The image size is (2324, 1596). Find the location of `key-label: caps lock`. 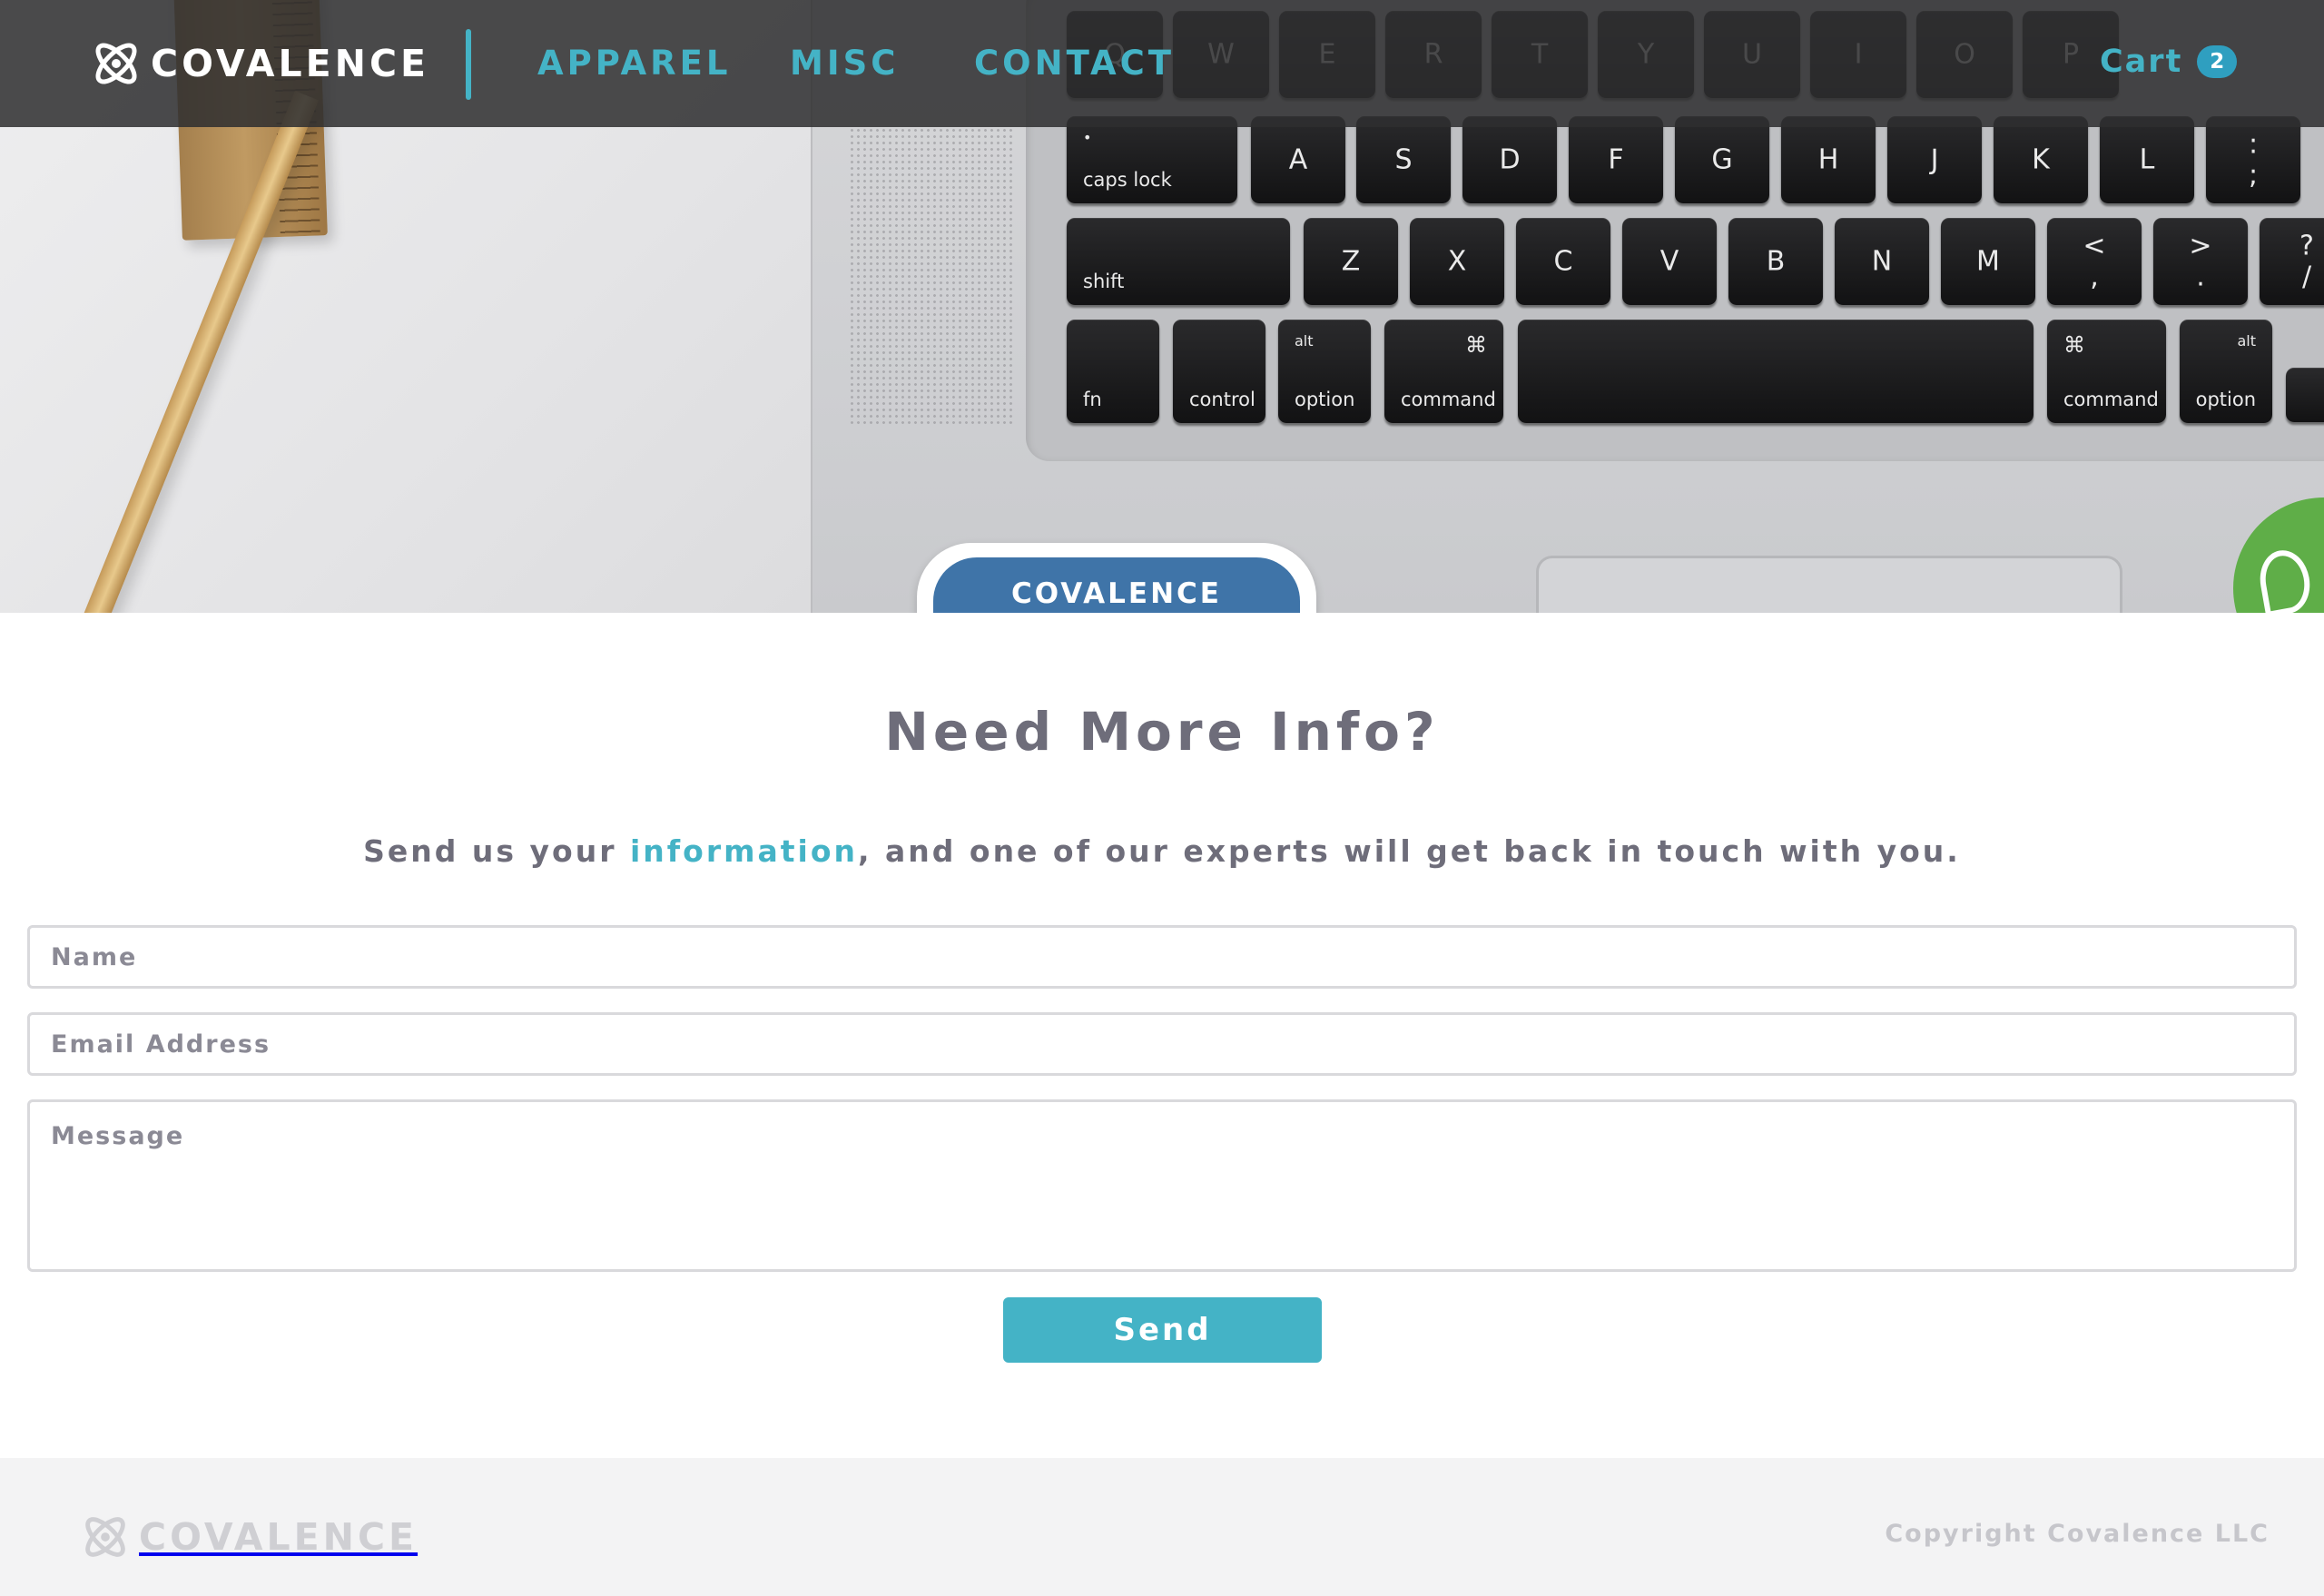

key-label: caps lock is located at coordinates (1127, 180).